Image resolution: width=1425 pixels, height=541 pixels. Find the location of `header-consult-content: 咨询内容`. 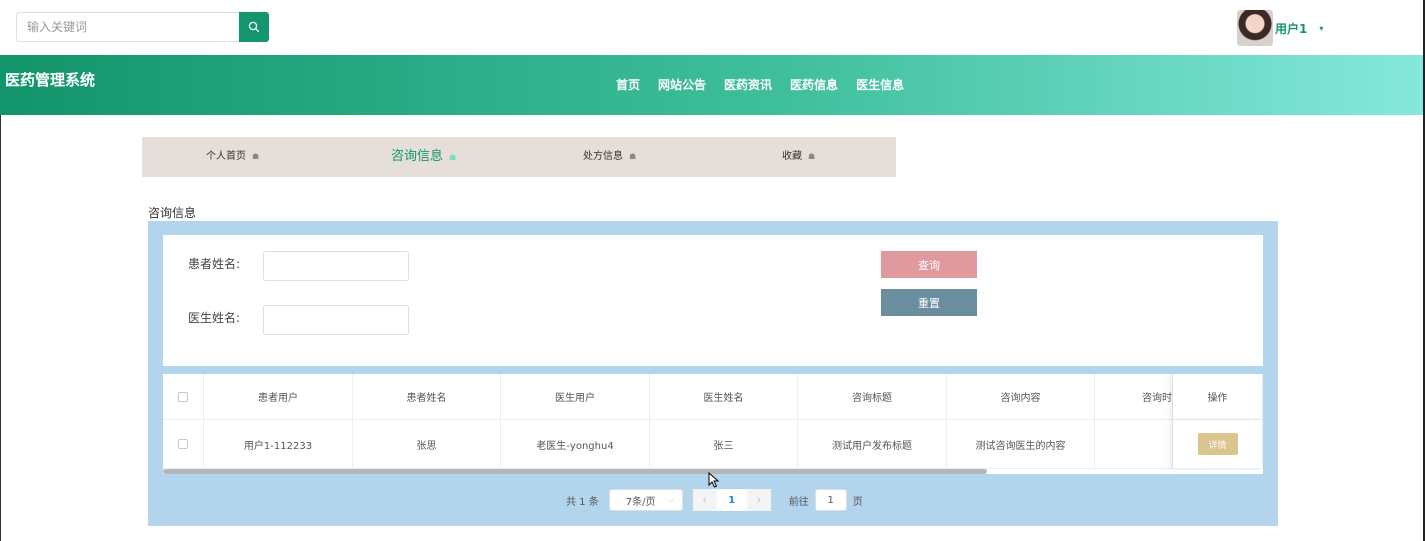

header-consult-content: 咨询内容 is located at coordinates (1021, 397).